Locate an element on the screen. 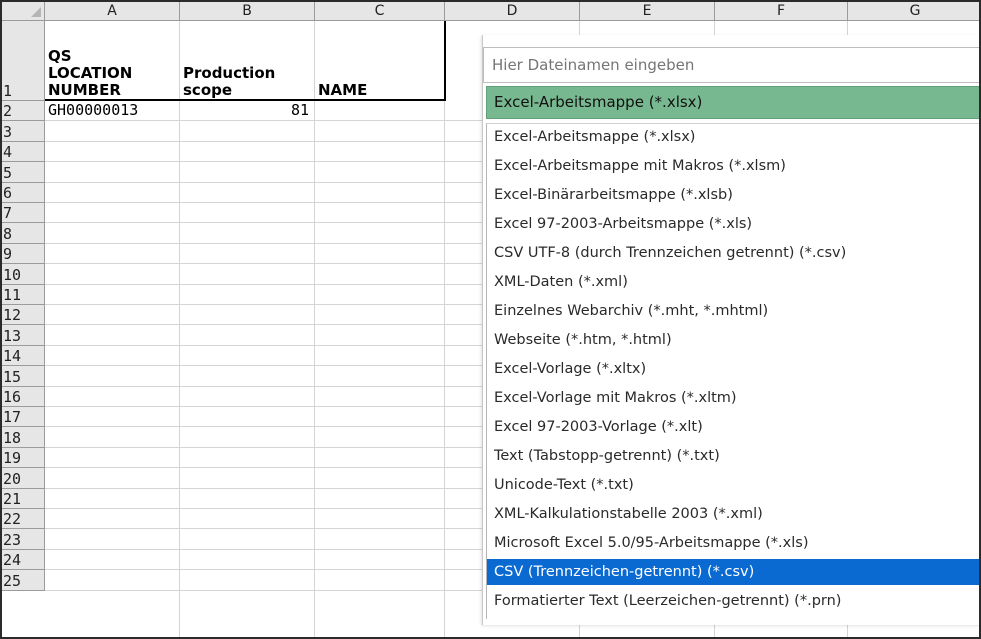  row-number: 24 is located at coordinates (12, 560).